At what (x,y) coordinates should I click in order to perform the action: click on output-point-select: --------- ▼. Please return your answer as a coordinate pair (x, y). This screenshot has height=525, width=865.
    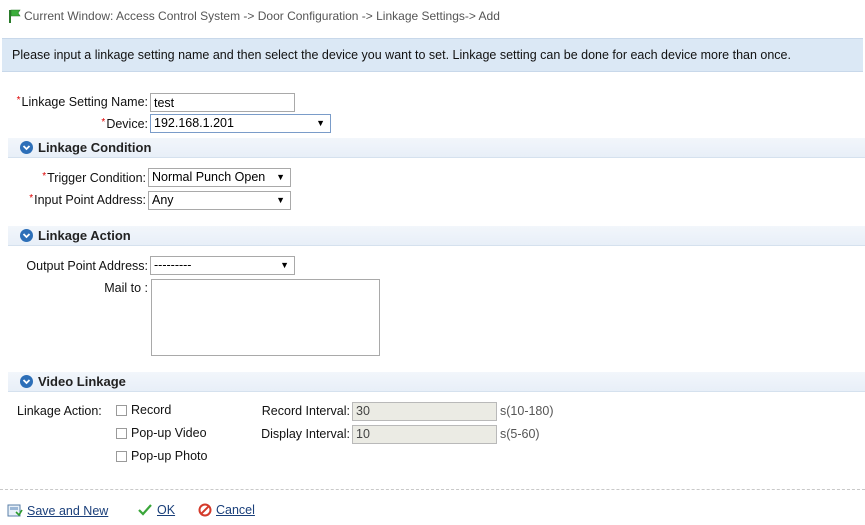
    Looking at the image, I should click on (222, 265).